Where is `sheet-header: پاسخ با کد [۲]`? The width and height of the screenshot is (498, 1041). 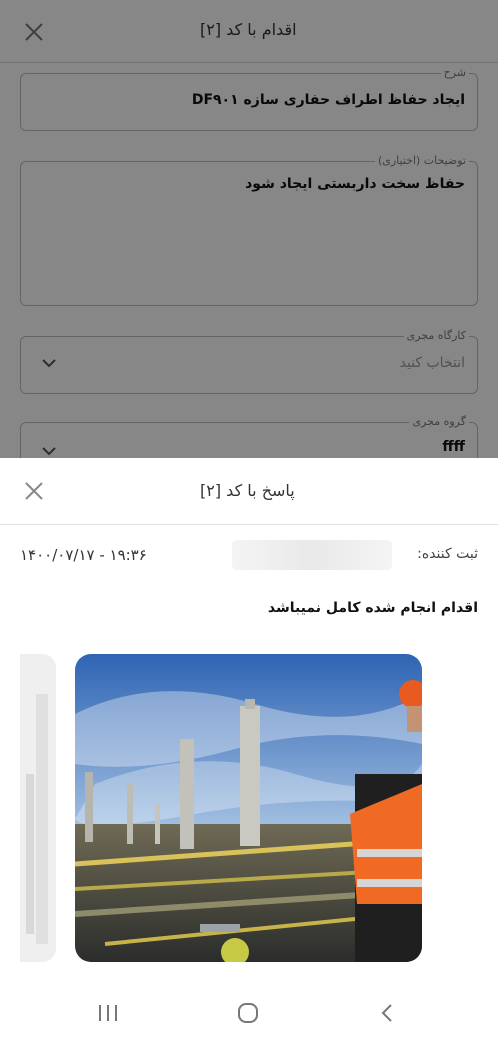
sheet-header: پاسخ با کد [۲] is located at coordinates (249, 491).